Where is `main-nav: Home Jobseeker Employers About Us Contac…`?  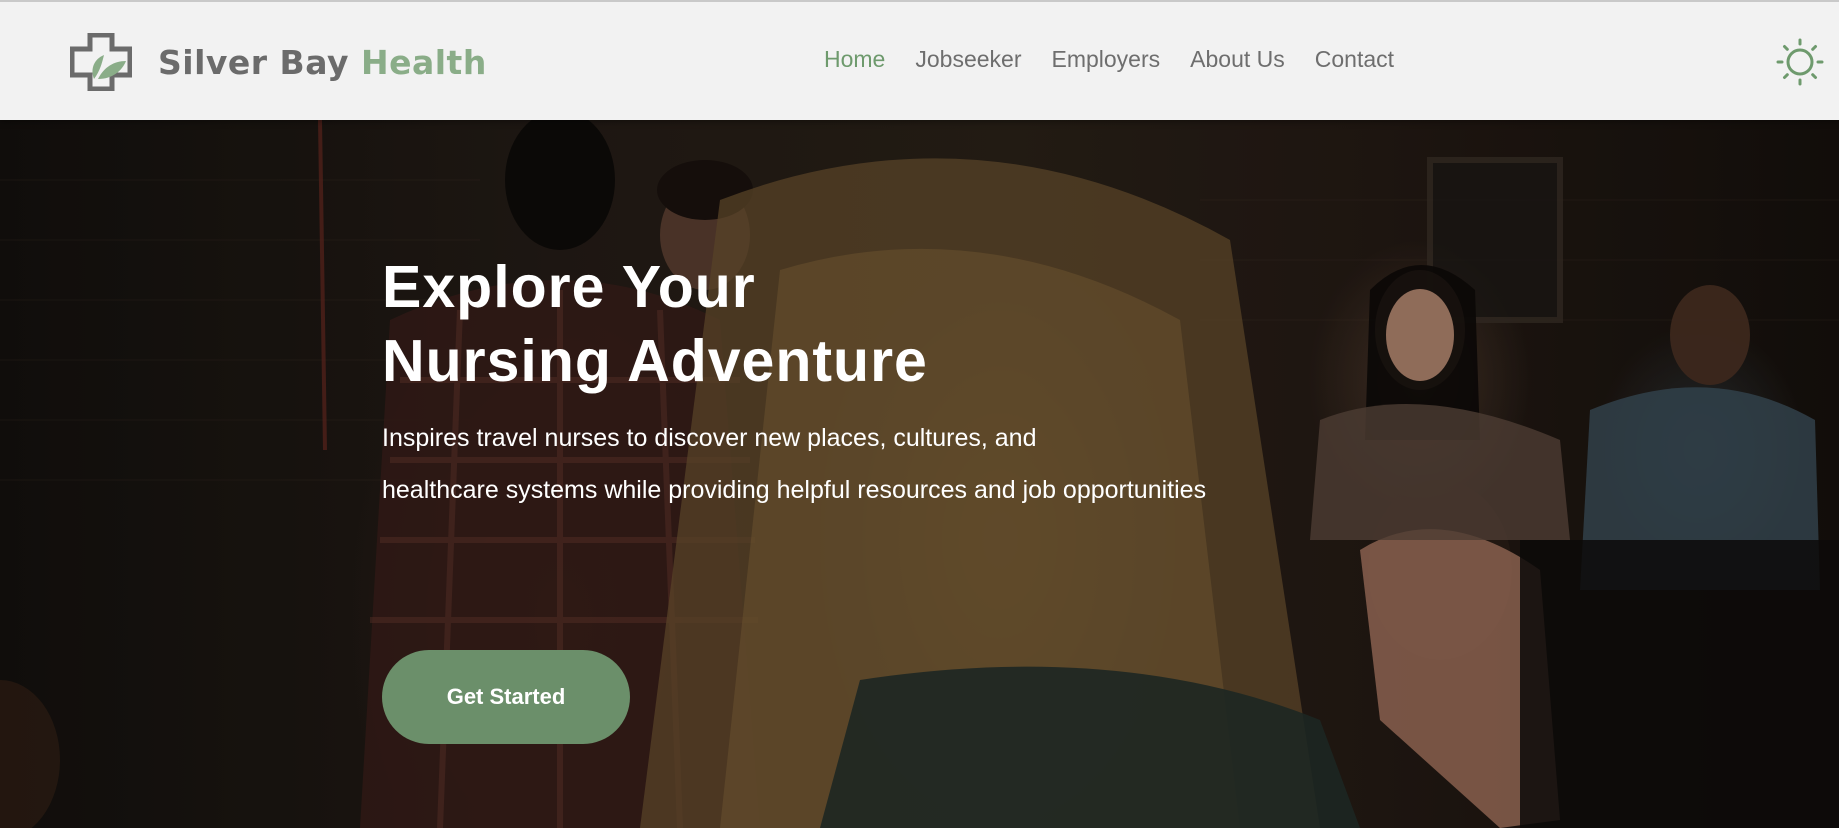 main-nav: Home Jobseeker Employers About Us Contac… is located at coordinates (1109, 59).